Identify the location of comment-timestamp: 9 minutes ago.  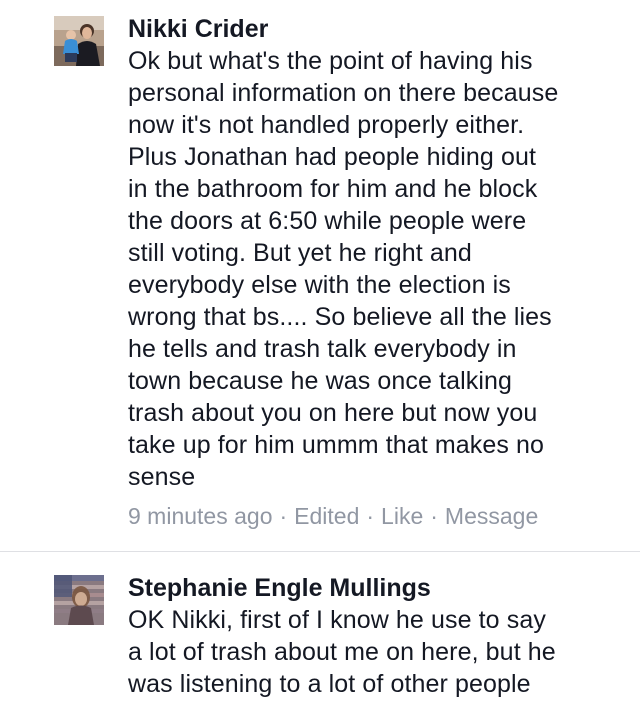
(200, 516).